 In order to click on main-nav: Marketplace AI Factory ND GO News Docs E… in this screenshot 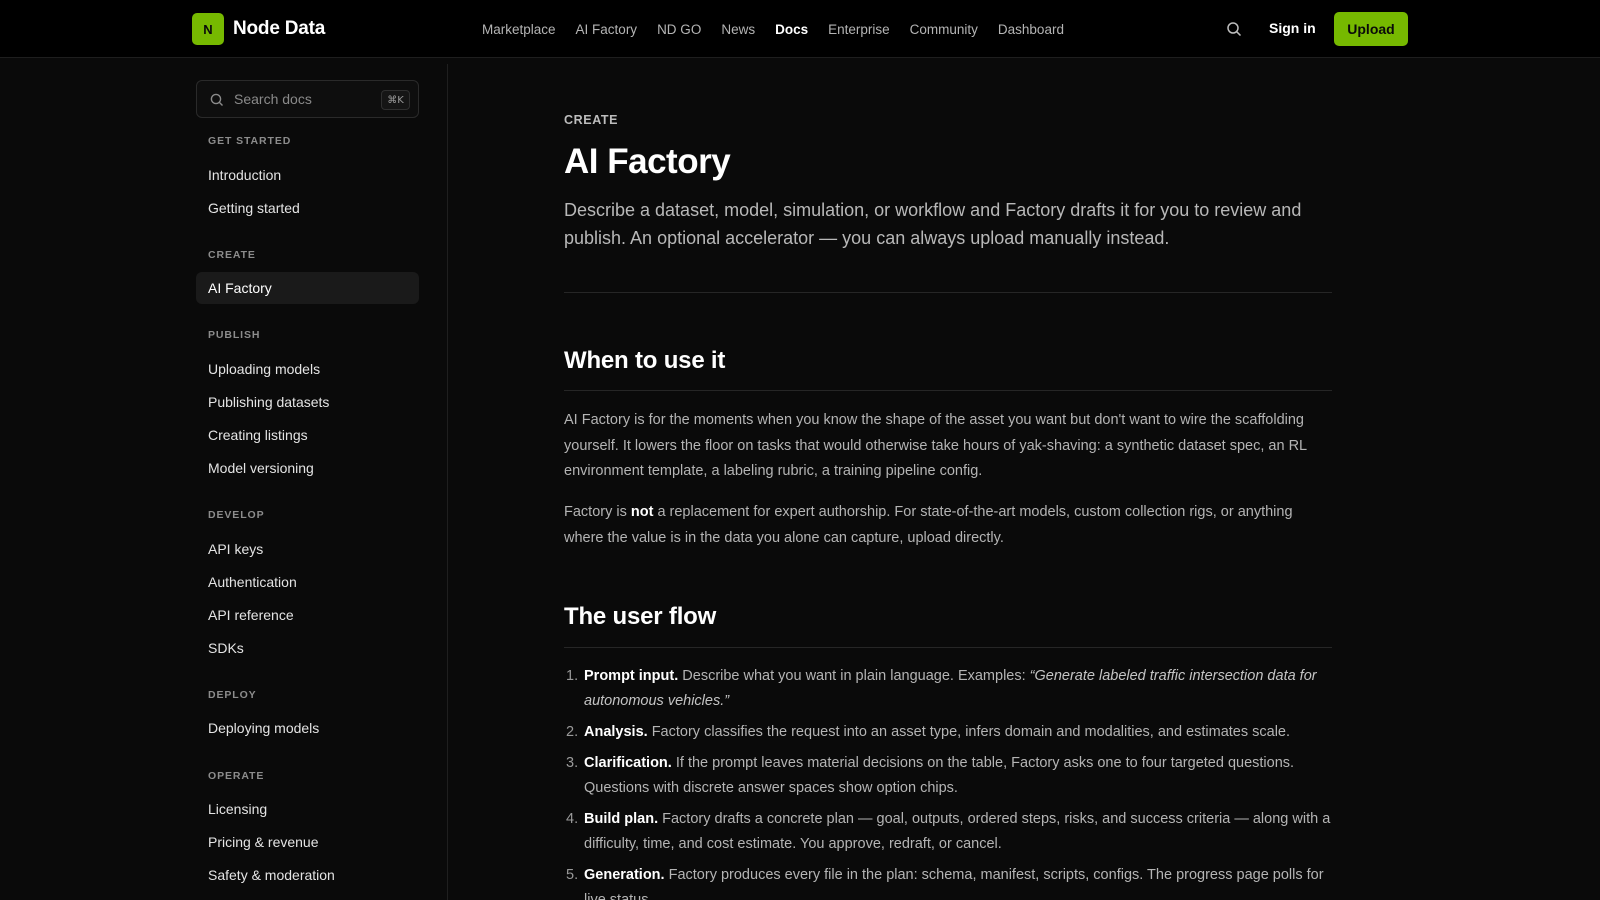, I will do `click(773, 29)`.